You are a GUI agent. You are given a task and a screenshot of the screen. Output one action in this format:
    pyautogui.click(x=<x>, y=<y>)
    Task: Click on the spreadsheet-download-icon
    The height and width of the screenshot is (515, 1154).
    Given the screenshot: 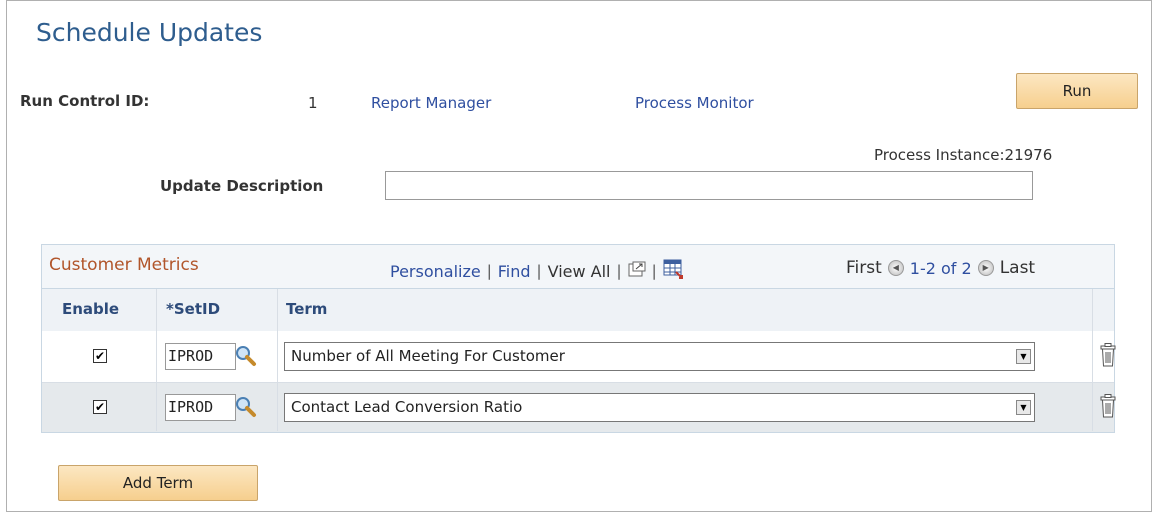 What is the action you would take?
    pyautogui.click(x=674, y=271)
    